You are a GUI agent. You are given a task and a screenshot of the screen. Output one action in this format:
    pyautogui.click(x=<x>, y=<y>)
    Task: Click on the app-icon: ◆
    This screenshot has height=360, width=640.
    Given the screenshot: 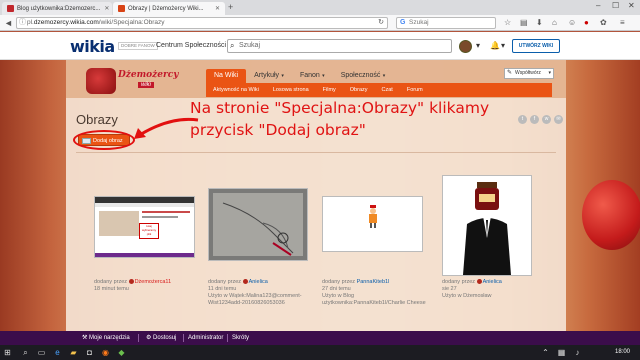 What is the action you would take?
    pyautogui.click(x=121, y=352)
    